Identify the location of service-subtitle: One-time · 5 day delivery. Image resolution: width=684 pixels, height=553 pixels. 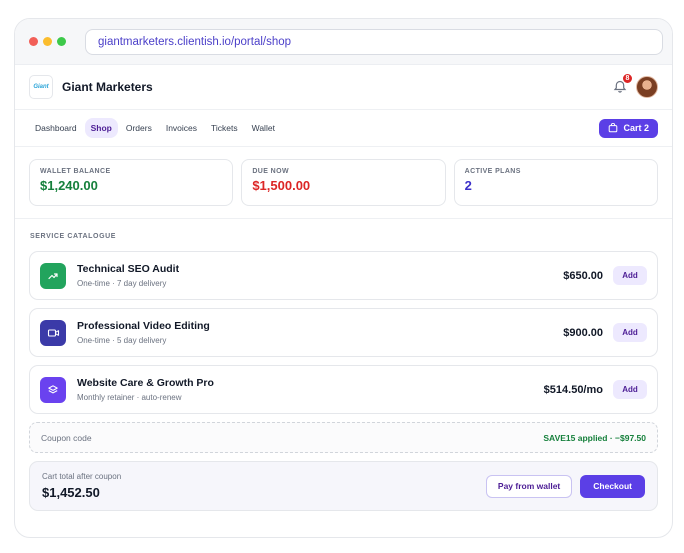
(122, 340).